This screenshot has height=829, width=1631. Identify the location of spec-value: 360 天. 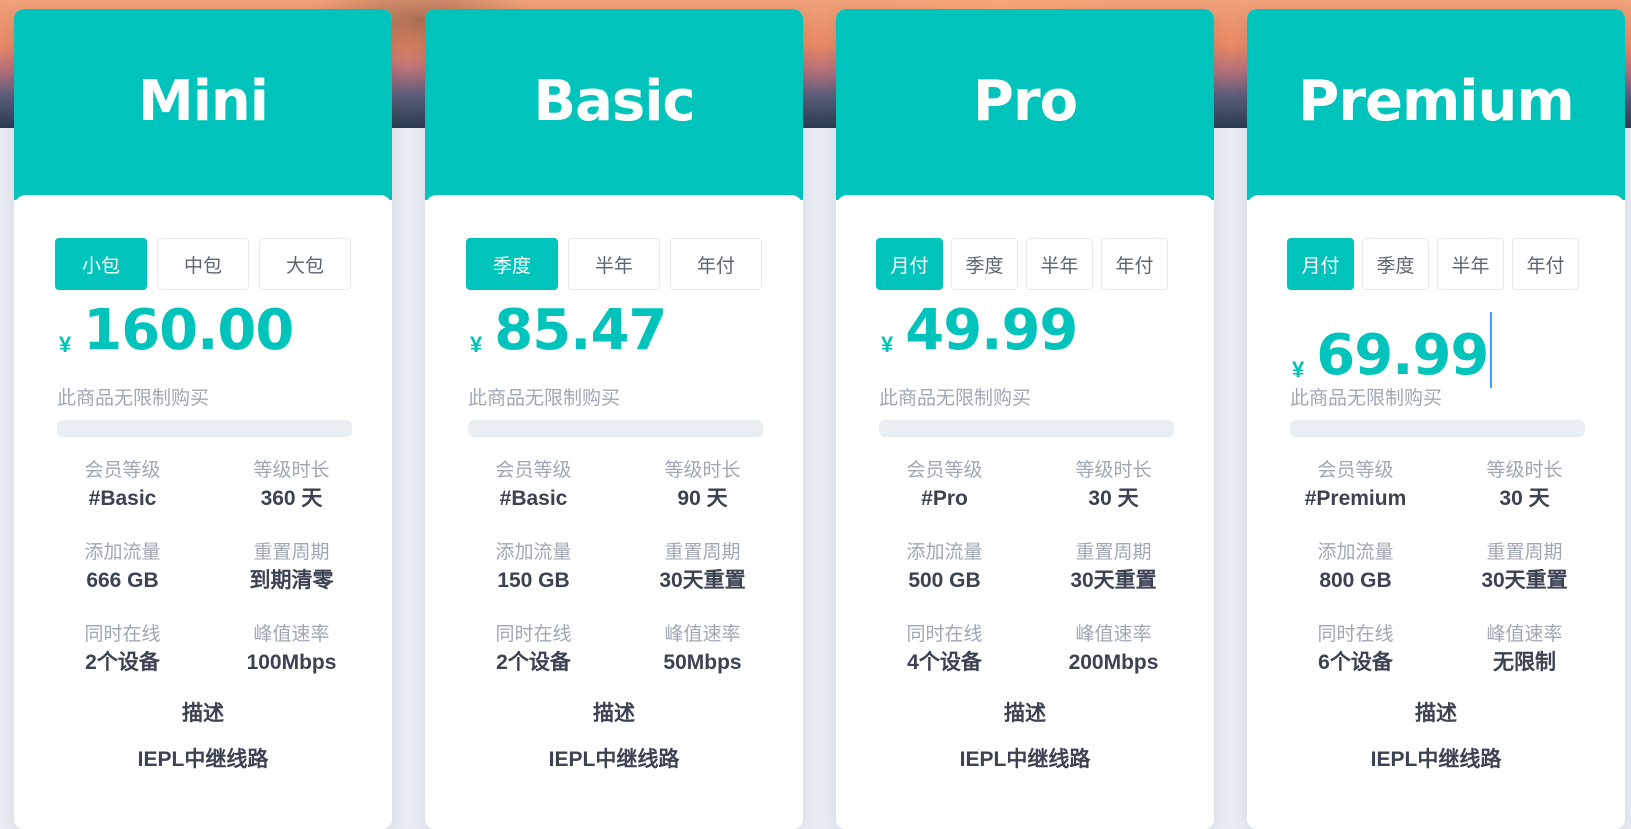
(291, 498).